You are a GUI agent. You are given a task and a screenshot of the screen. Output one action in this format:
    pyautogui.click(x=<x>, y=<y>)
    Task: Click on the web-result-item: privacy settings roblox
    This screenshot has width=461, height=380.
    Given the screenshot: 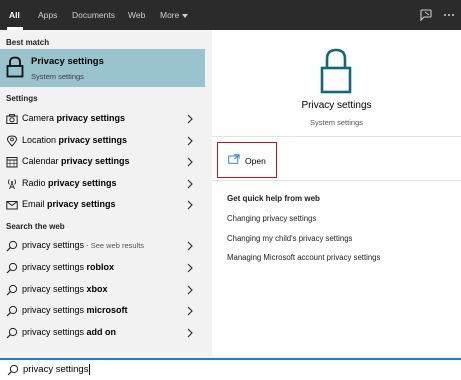 What is the action you would take?
    pyautogui.click(x=104, y=268)
    